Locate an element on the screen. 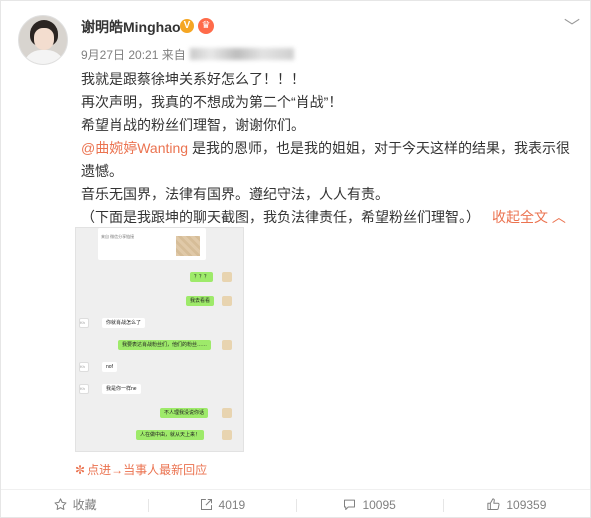 The width and height of the screenshot is (591, 518). thumbnail is located at coordinates (188, 246).